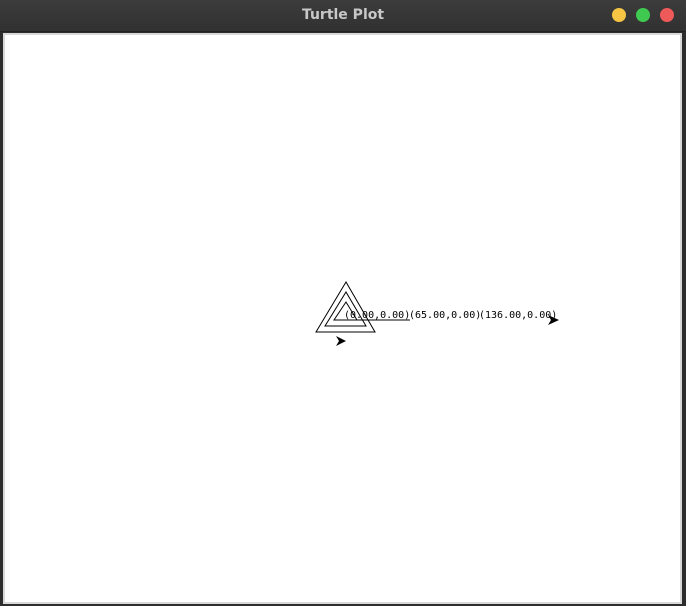 The image size is (686, 606). I want to click on arrowhead-icon, so click(341, 341).